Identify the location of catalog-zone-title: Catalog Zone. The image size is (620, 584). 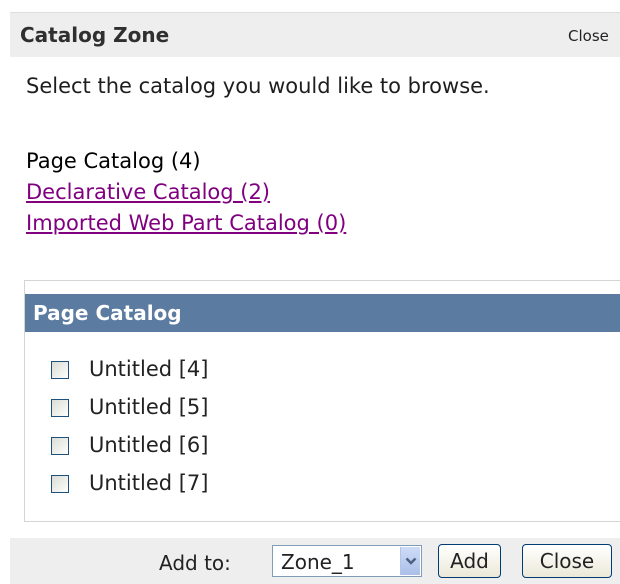
(95, 35).